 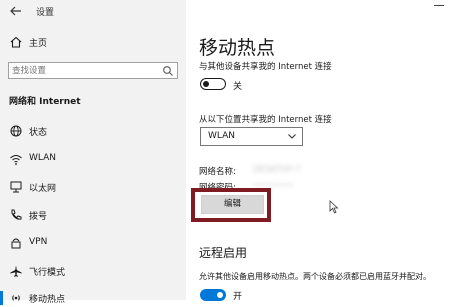 I want to click on search-icon, so click(x=168, y=71).